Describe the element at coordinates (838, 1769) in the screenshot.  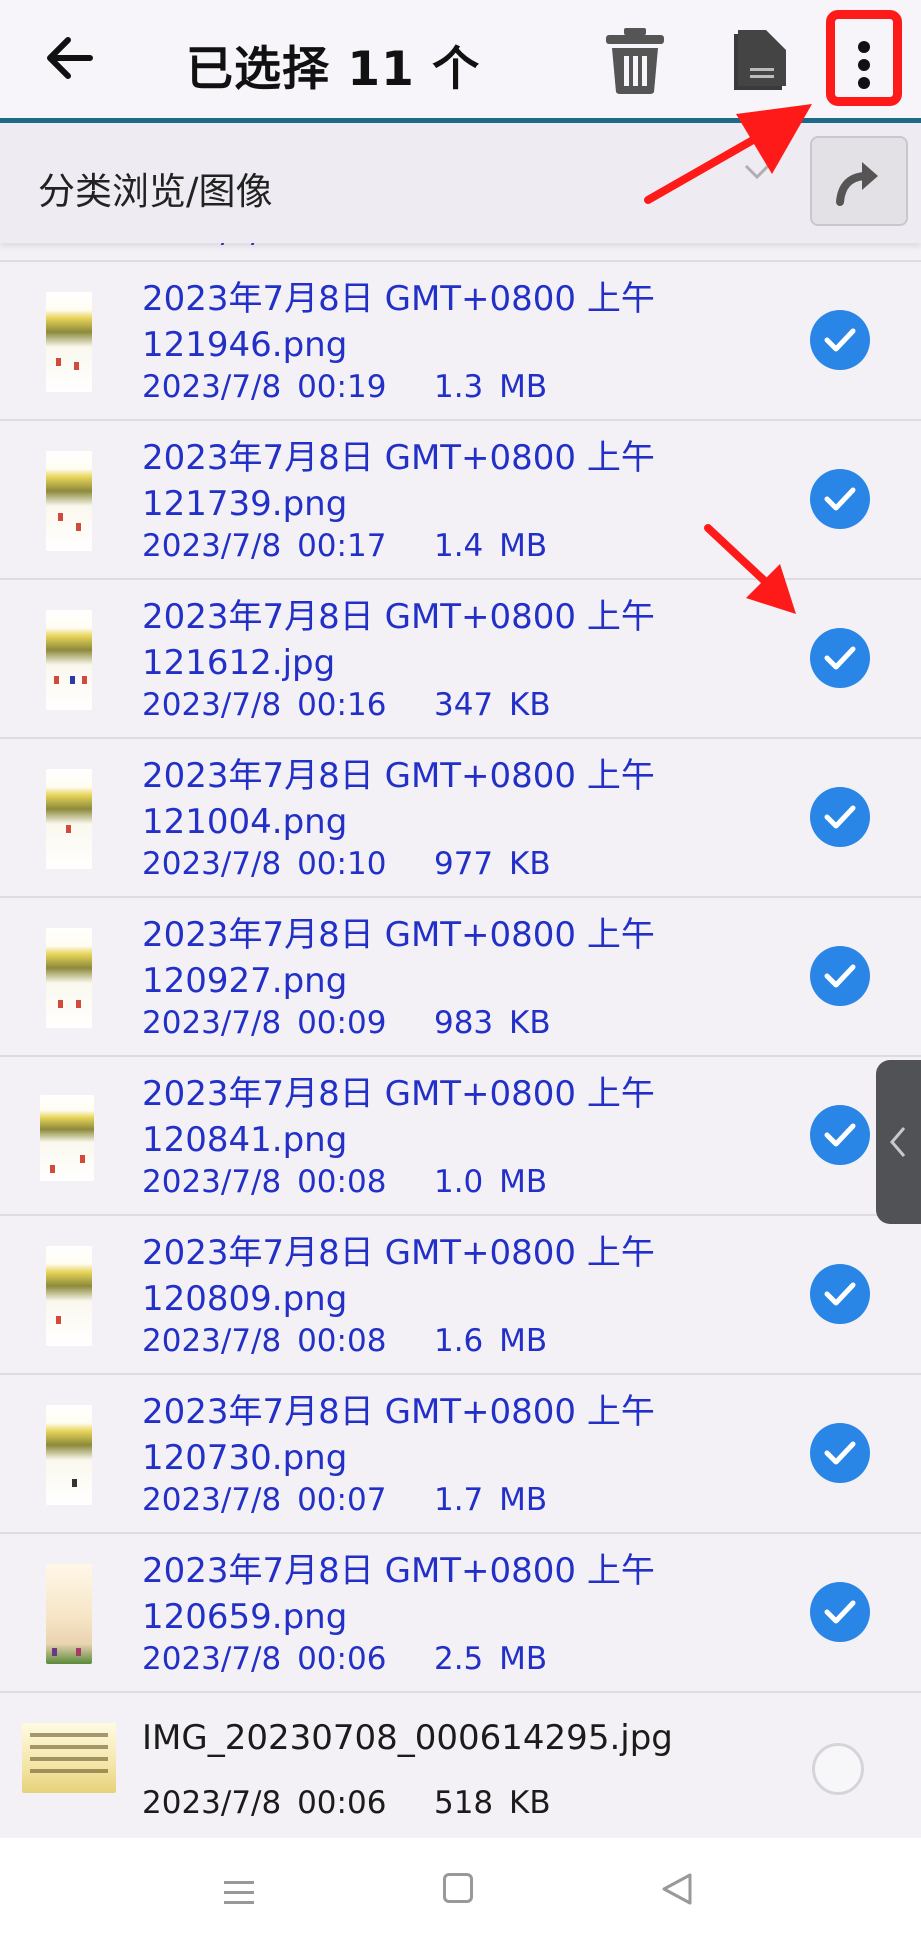
I see `unselected-radio-icon` at that location.